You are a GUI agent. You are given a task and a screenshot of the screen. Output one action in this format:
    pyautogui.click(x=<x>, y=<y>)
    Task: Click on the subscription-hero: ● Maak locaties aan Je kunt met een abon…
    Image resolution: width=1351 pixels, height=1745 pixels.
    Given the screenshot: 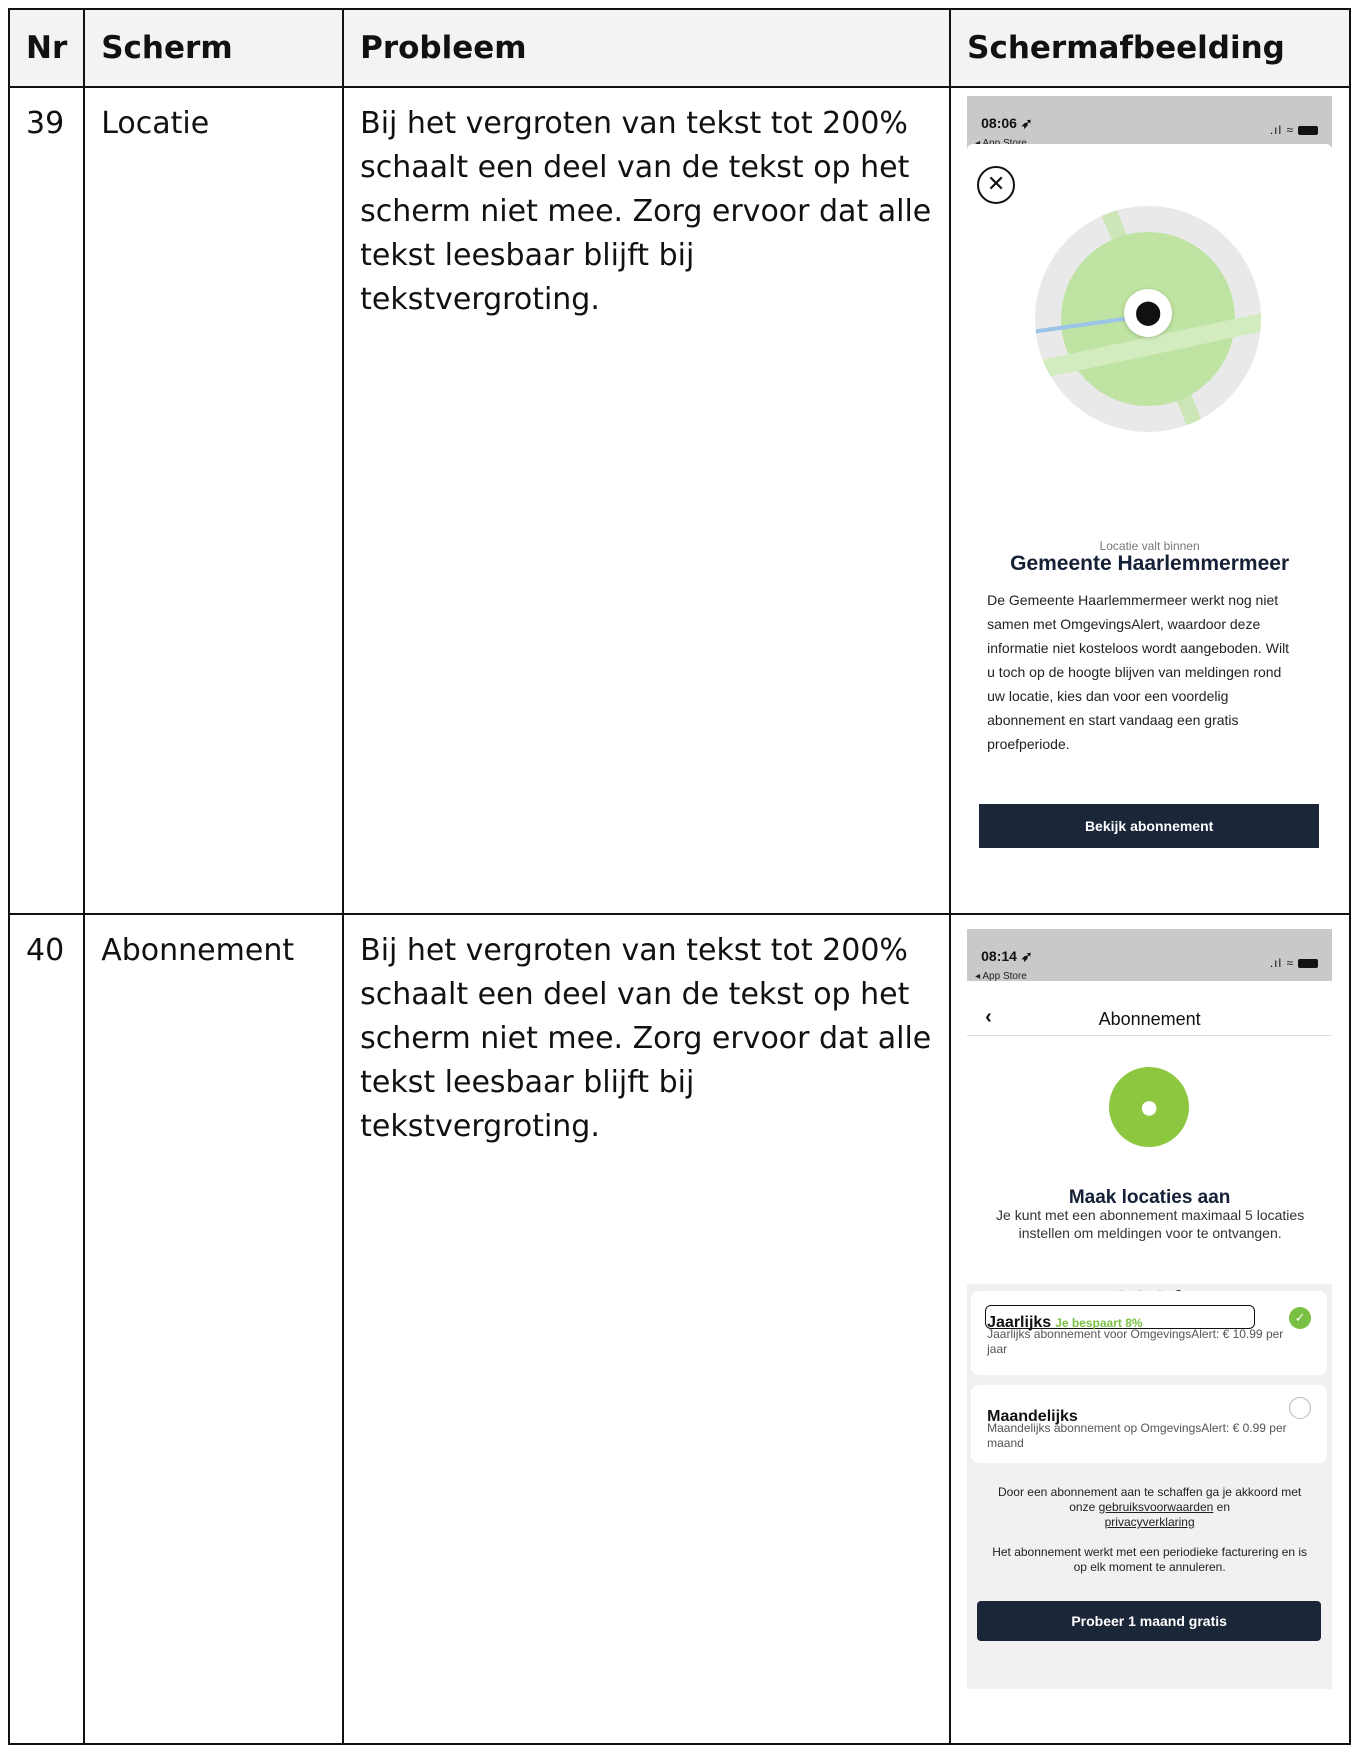 What is the action you would take?
    pyautogui.click(x=1150, y=1167)
    